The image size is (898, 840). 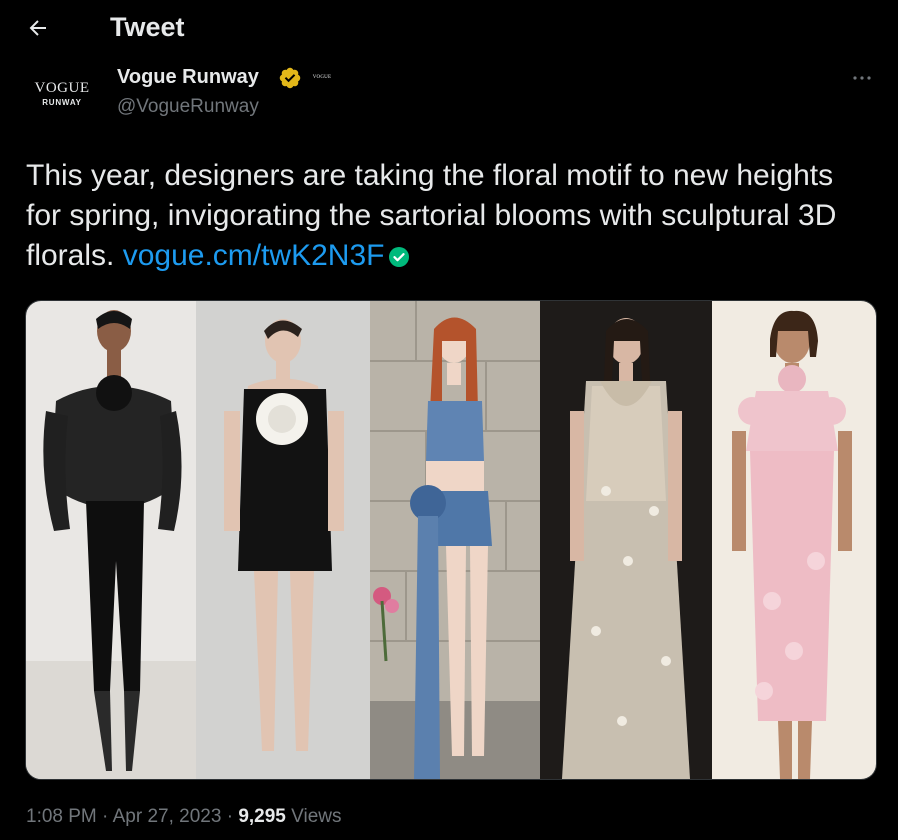 I want to click on more-button, so click(x=862, y=78).